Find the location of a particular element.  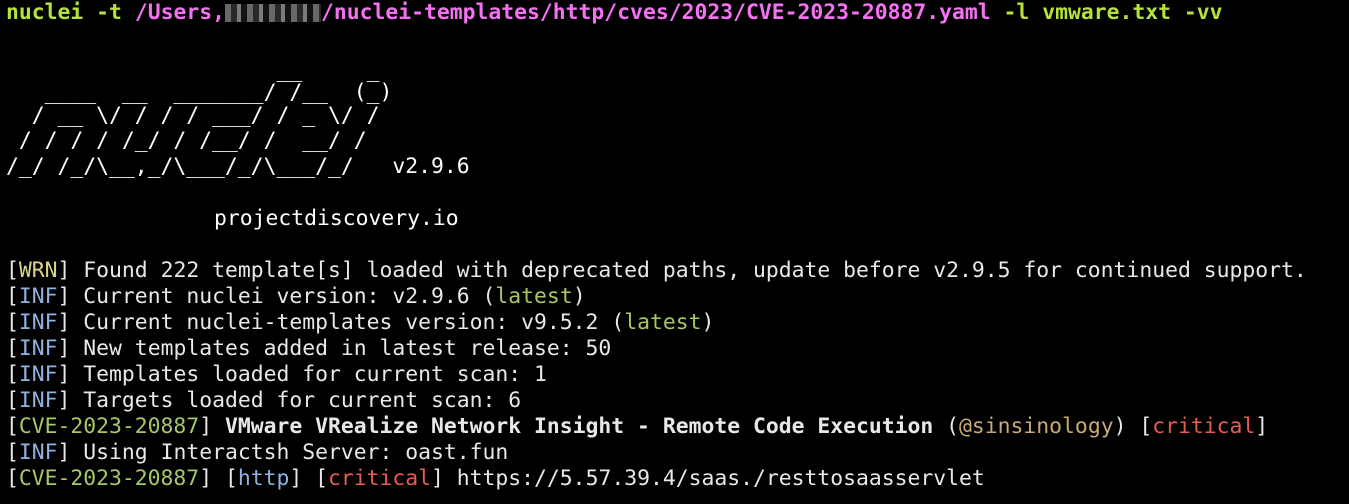

severity-badge: critical is located at coordinates (1204, 426).